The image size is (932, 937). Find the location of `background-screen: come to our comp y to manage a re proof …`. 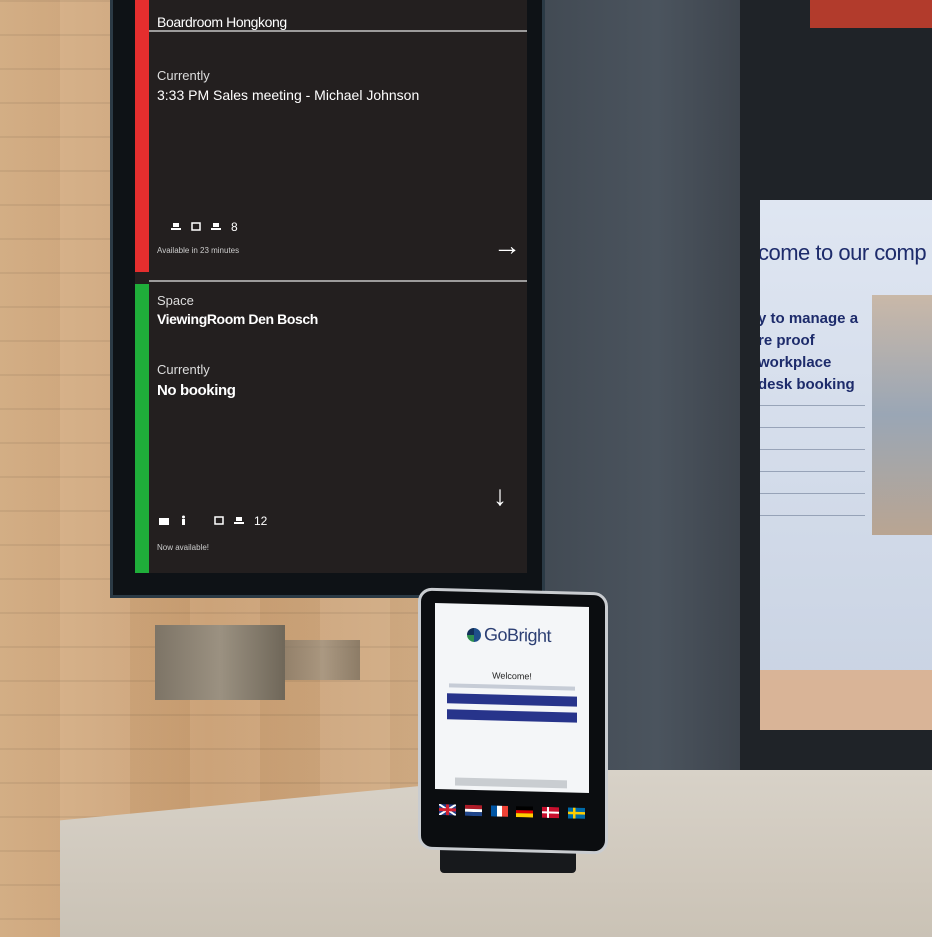

background-screen: come to our comp y to manage a re proof … is located at coordinates (846, 465).